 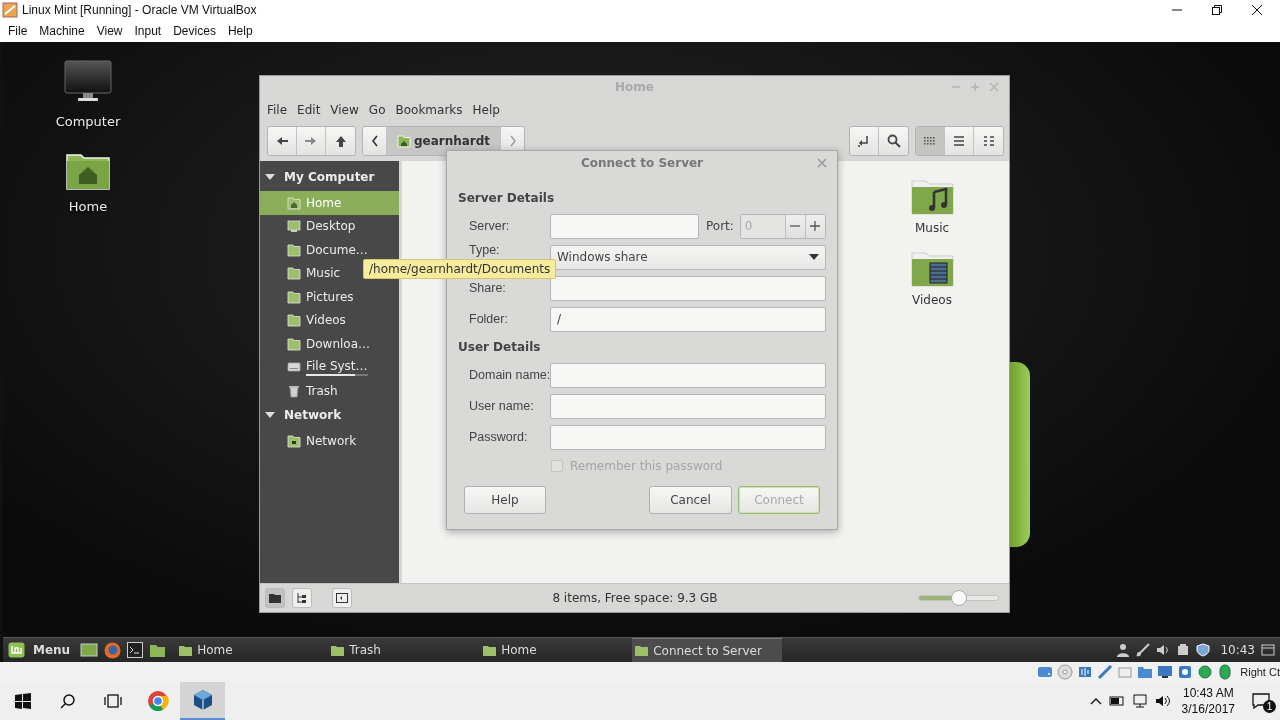 What do you see at coordinates (329, 391) in the screenshot?
I see `sidebar-item: Trash` at bounding box center [329, 391].